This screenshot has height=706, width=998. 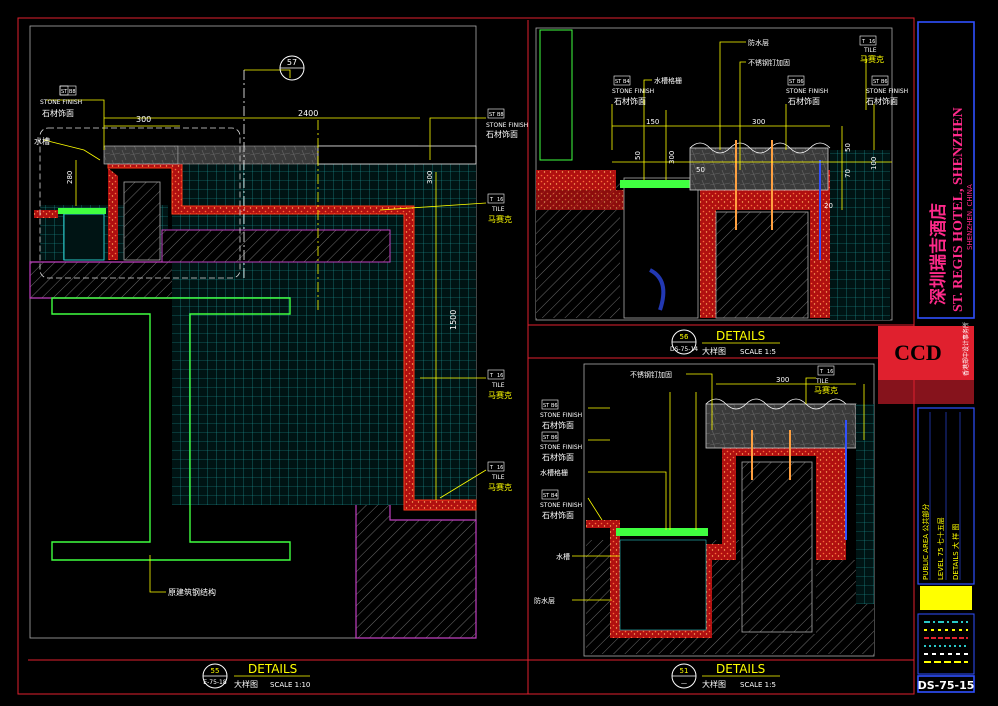 I want to click on br-tag-1-code: ST, so click(x=546, y=406).